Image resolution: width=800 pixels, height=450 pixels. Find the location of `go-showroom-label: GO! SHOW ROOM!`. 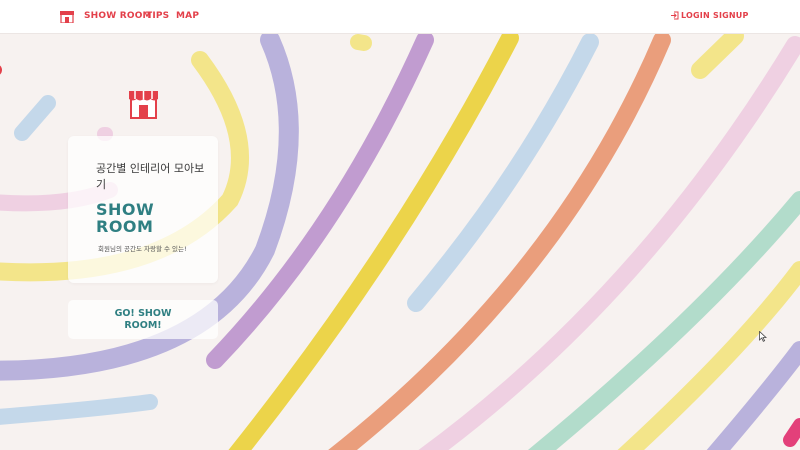

go-showroom-label: GO! SHOW ROOM! is located at coordinates (143, 319).